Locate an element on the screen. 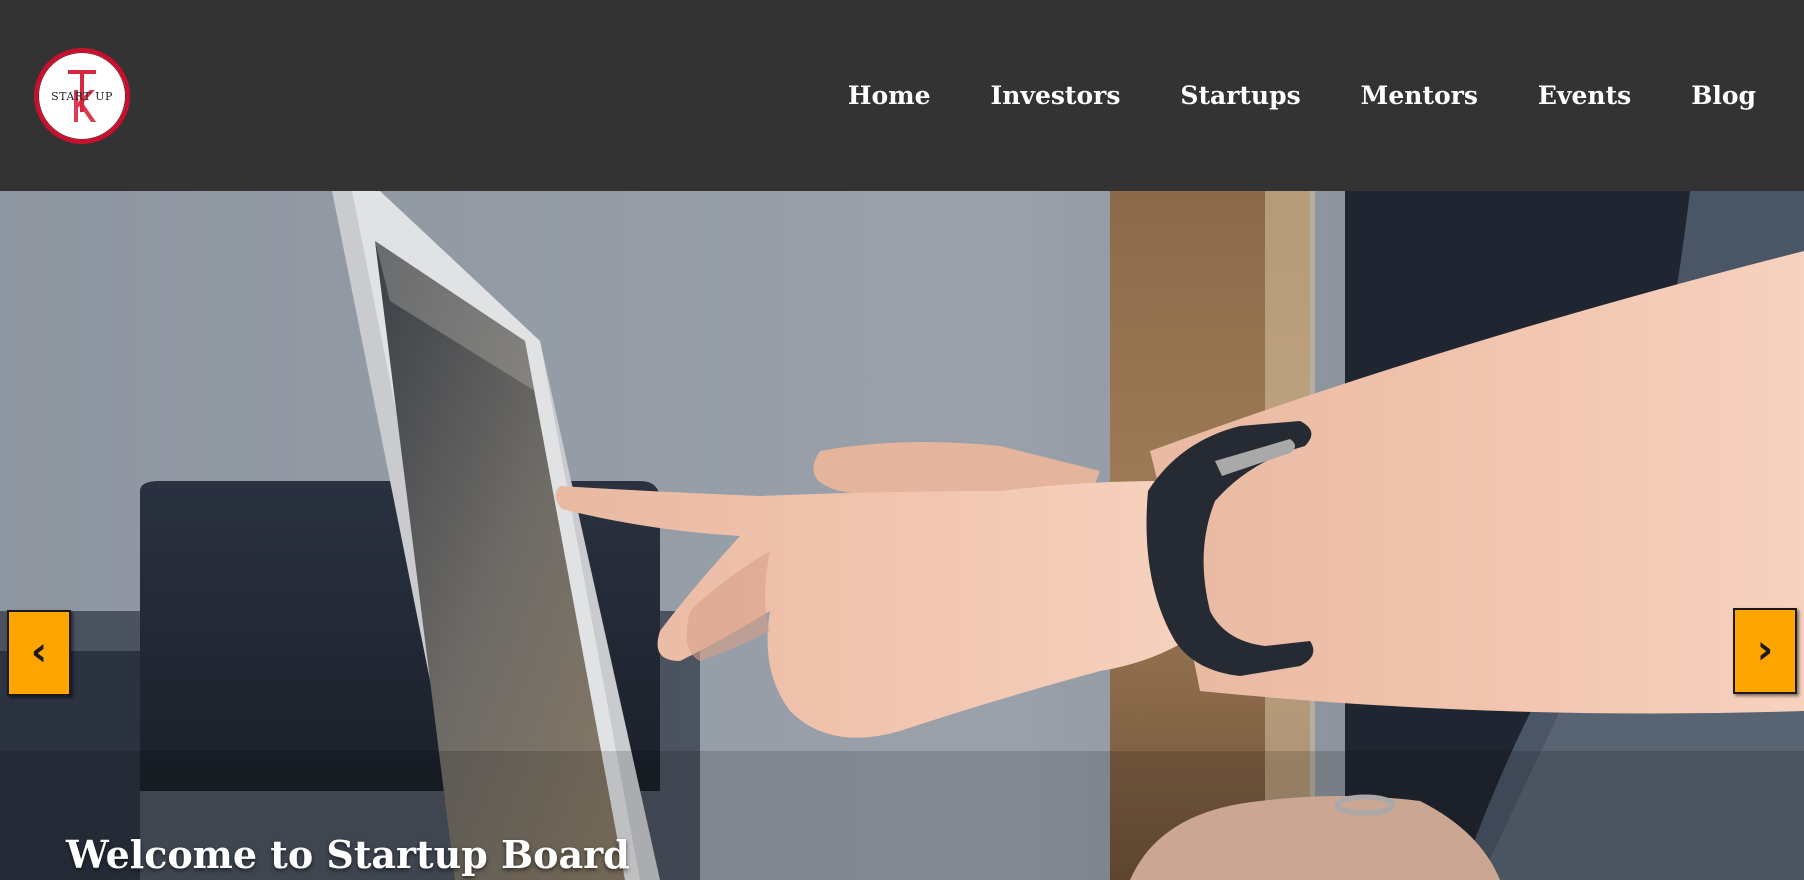  nav-item-mentors: Mentors is located at coordinates (1419, 96).